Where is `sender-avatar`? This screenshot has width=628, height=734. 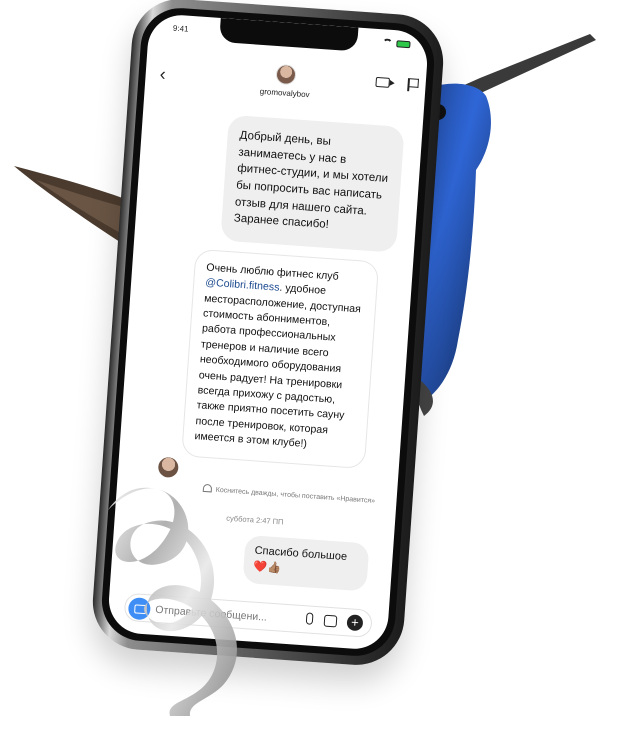
sender-avatar is located at coordinates (168, 467).